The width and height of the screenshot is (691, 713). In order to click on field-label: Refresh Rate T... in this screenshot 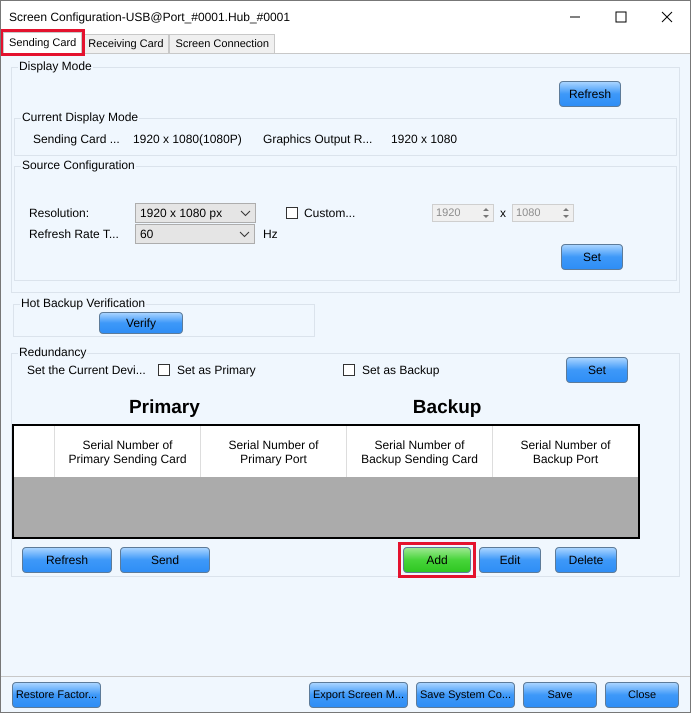, I will do `click(74, 234)`.